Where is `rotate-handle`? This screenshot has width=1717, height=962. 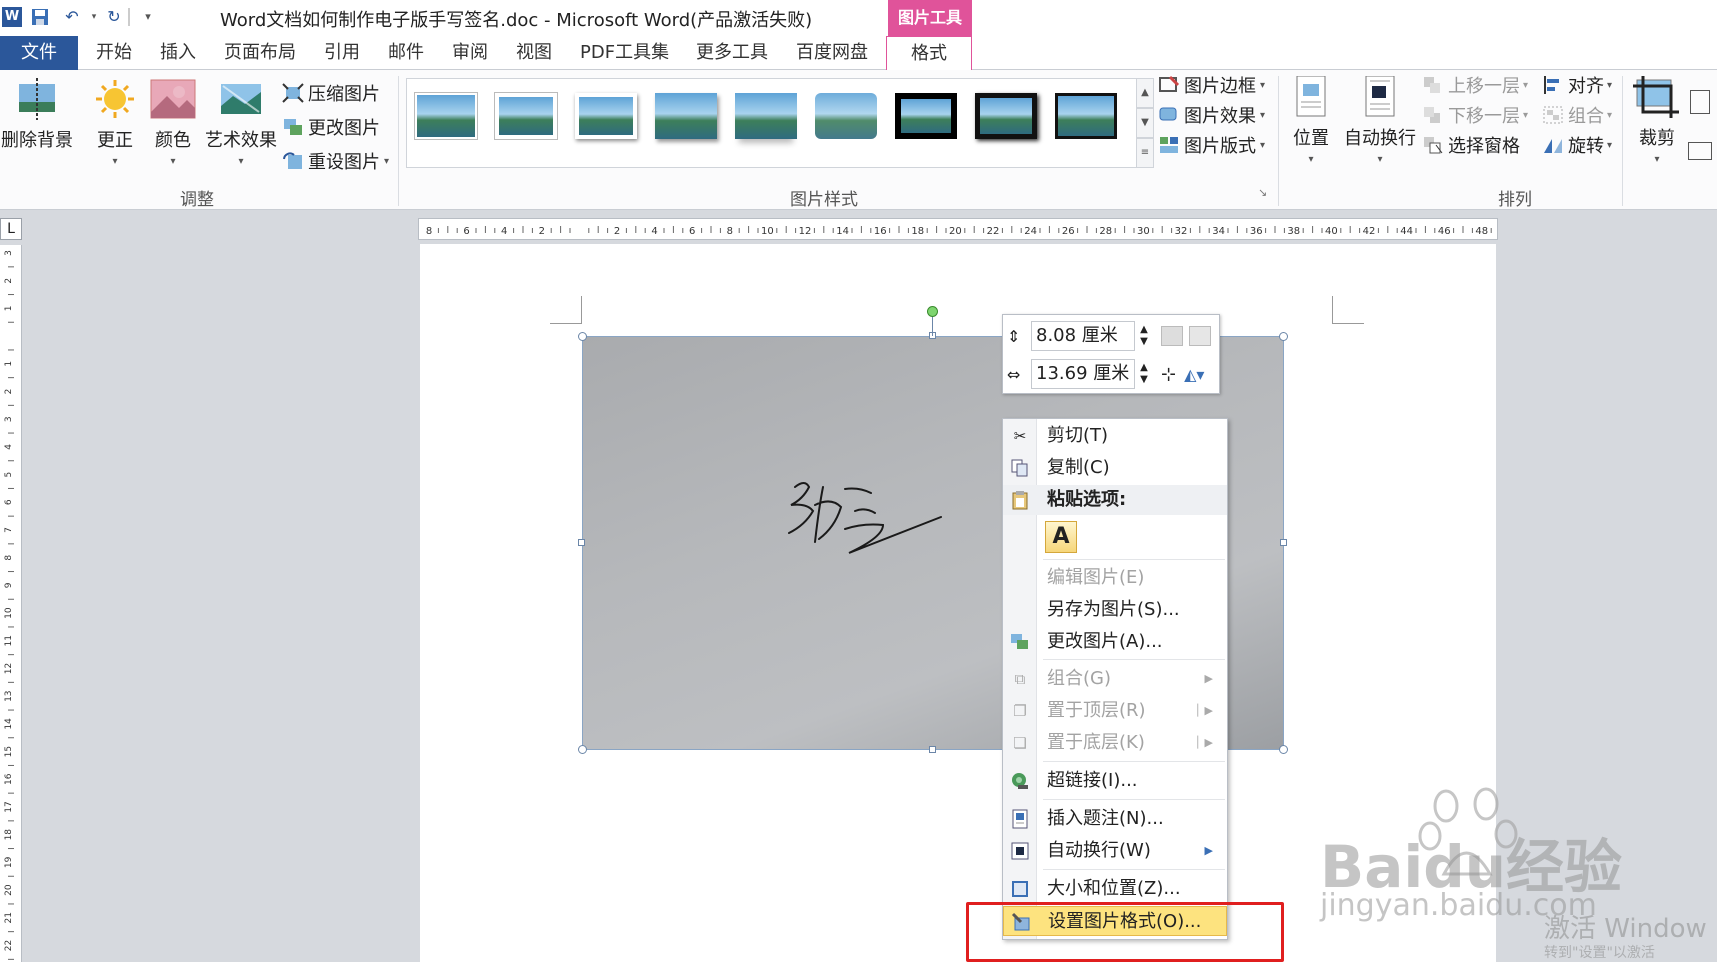
rotate-handle is located at coordinates (932, 311).